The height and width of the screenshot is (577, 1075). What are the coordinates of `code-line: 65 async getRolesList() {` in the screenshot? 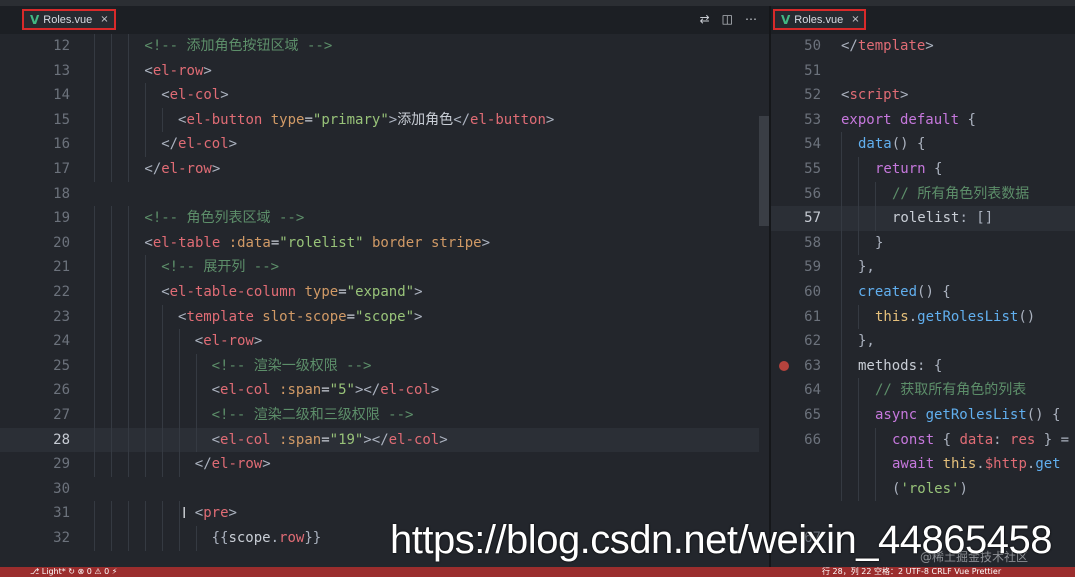 It's located at (923, 415).